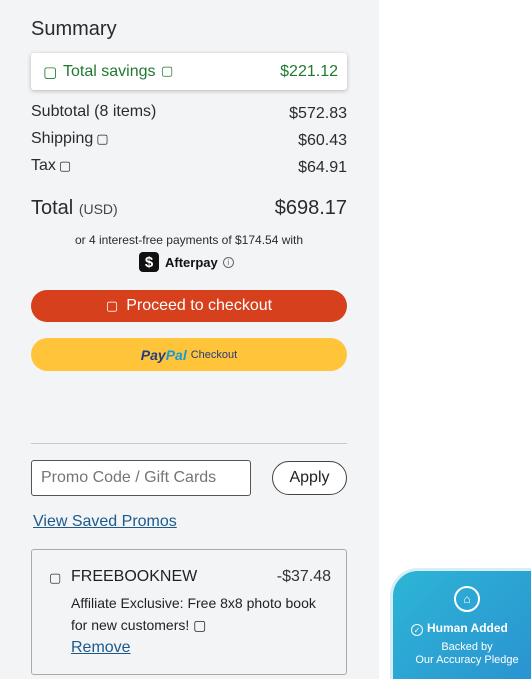  Describe the element at coordinates (189, 208) in the screenshot. I see `total-row: Total (USD) $698.17` at that location.